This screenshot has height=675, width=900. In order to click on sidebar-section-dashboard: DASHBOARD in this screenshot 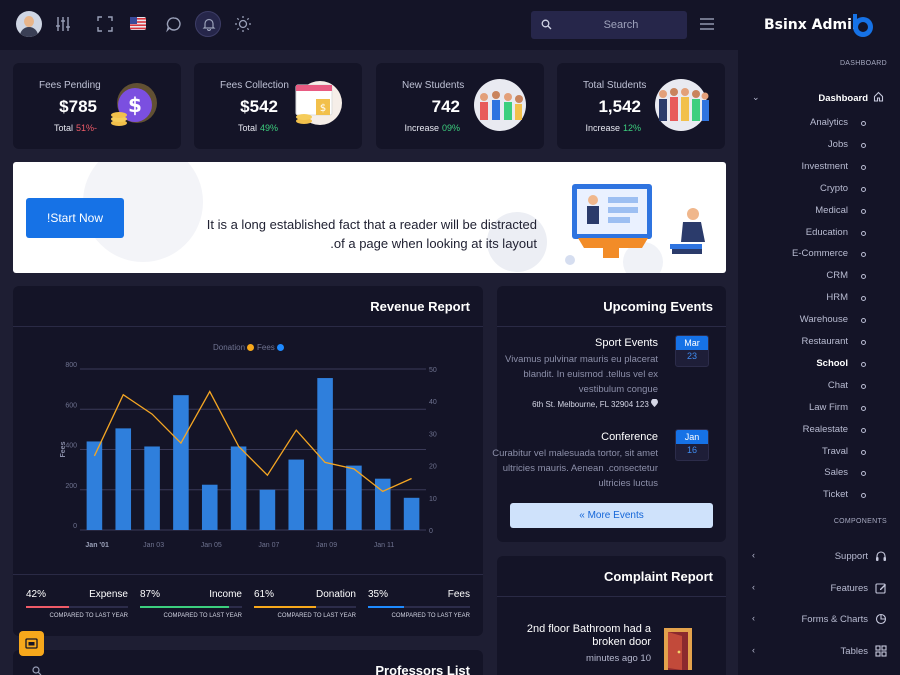, I will do `click(863, 63)`.